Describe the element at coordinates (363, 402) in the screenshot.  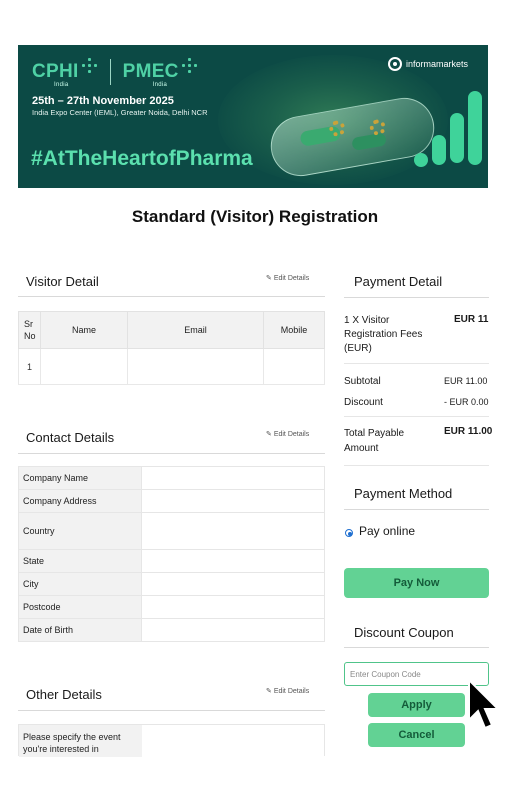
I see `discount-label: Discount` at that location.